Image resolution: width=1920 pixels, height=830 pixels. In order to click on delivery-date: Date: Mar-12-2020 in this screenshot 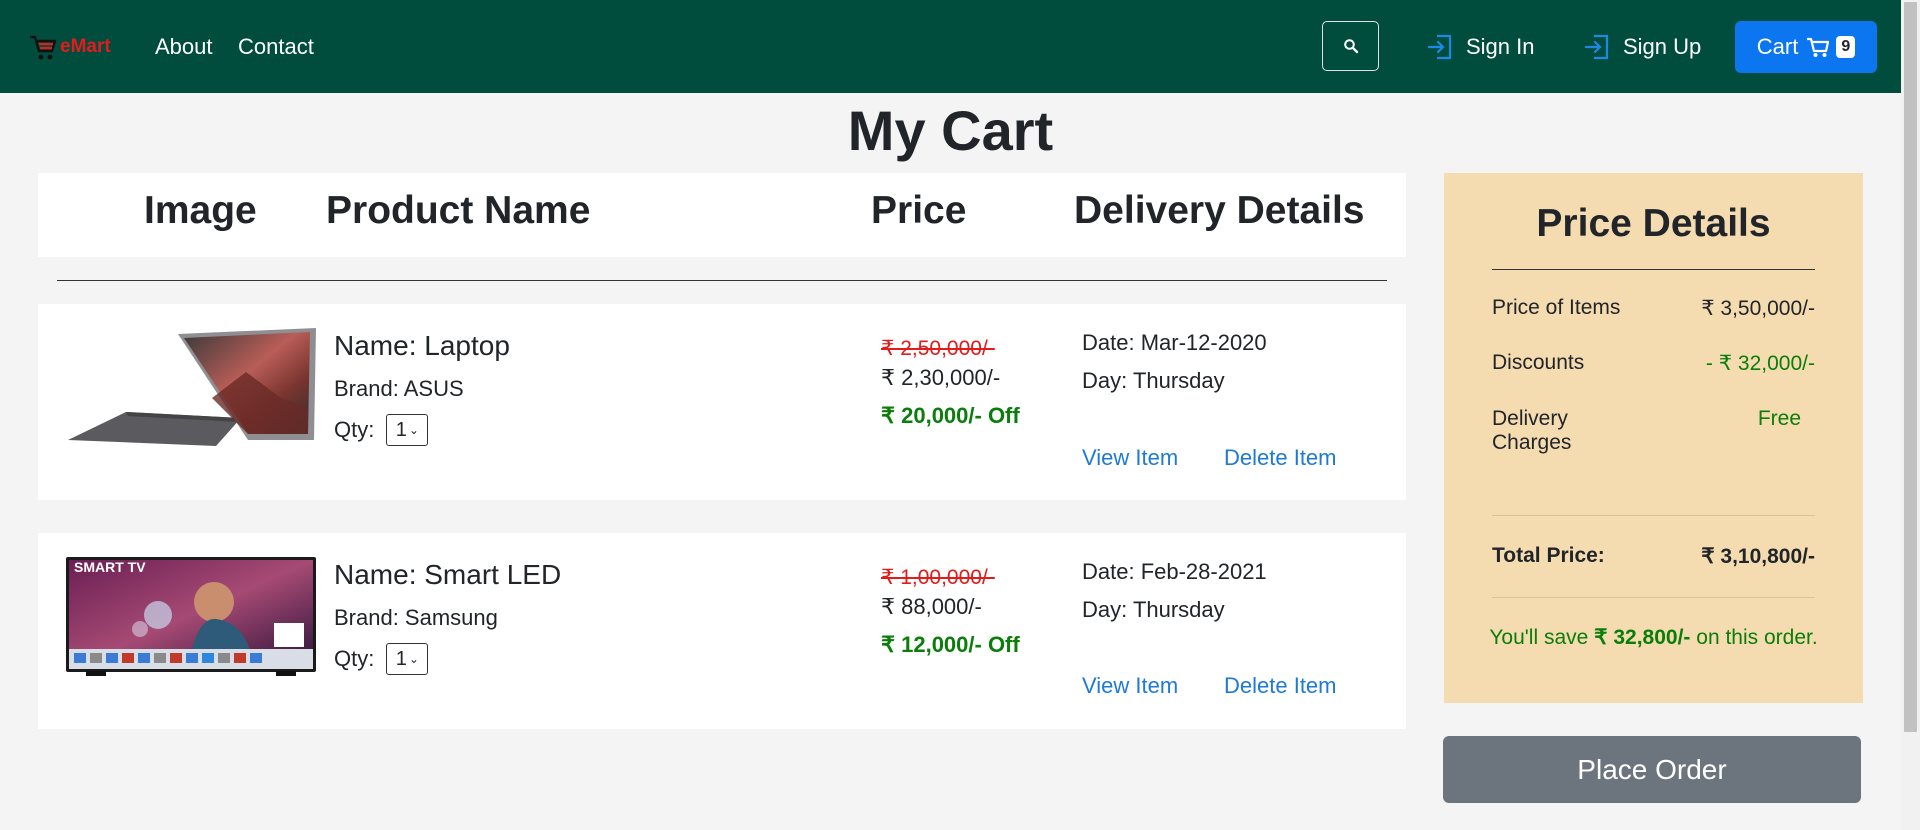, I will do `click(1174, 342)`.